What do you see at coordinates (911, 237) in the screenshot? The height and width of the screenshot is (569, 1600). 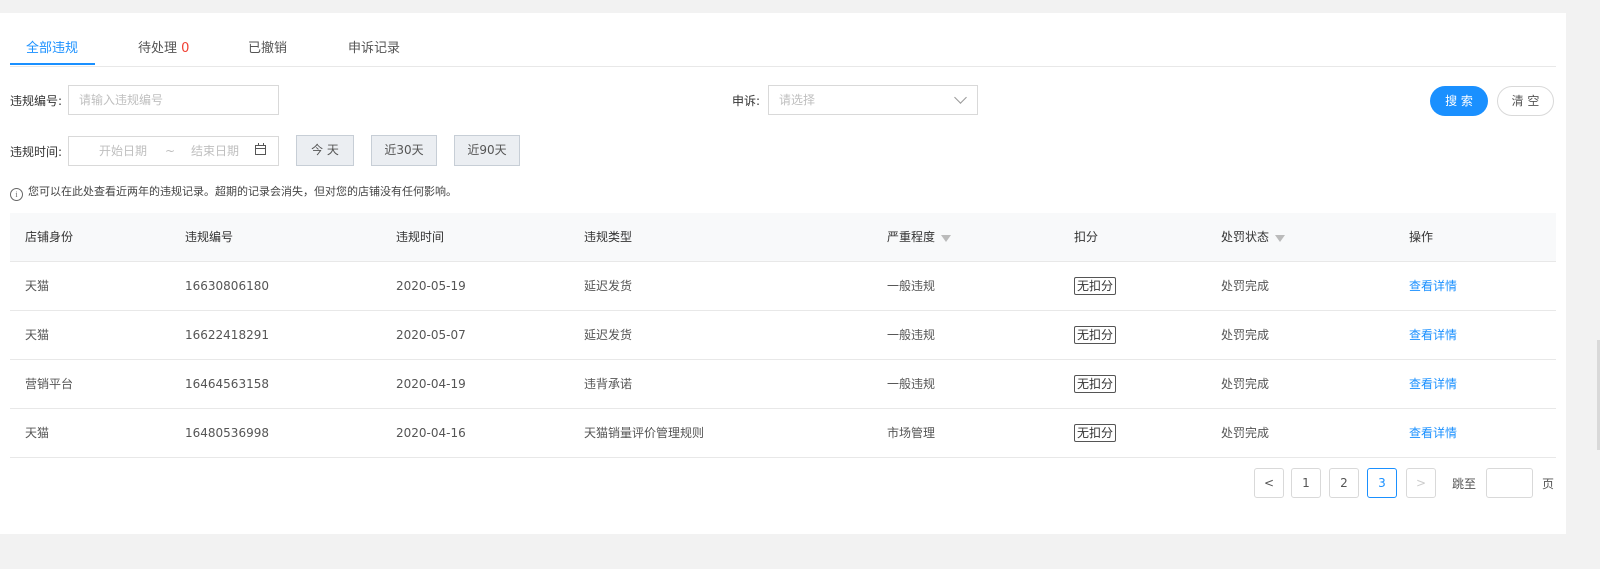 I see `col-header-label: 严重程度` at bounding box center [911, 237].